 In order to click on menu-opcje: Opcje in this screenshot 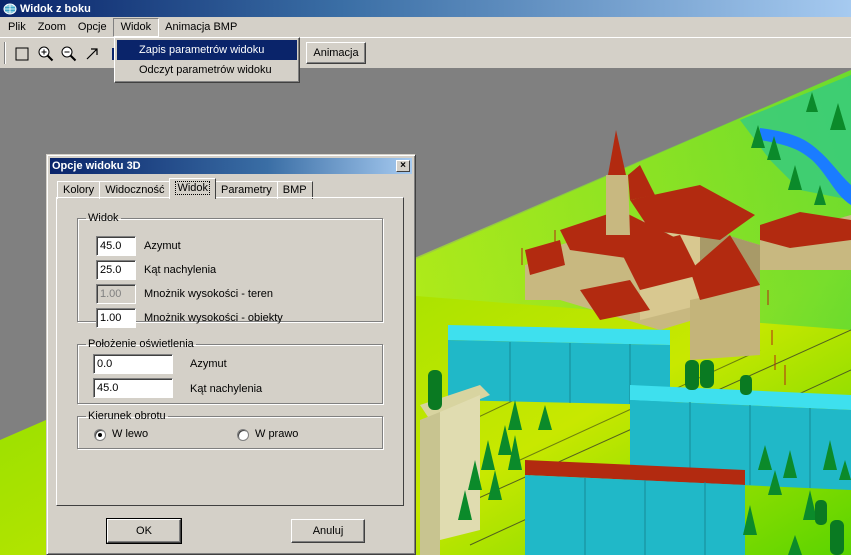, I will do `click(92, 27)`.